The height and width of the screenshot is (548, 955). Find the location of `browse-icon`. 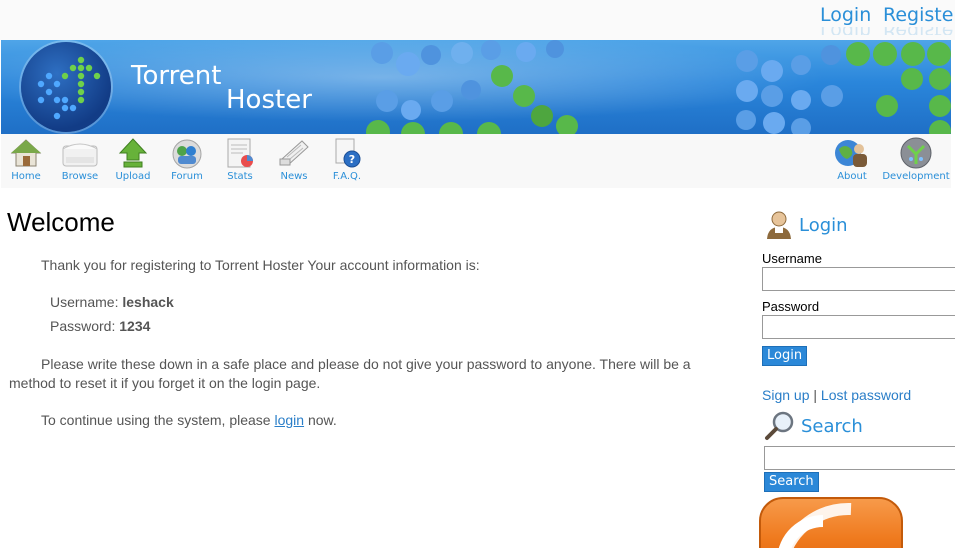

browse-icon is located at coordinates (80, 155).